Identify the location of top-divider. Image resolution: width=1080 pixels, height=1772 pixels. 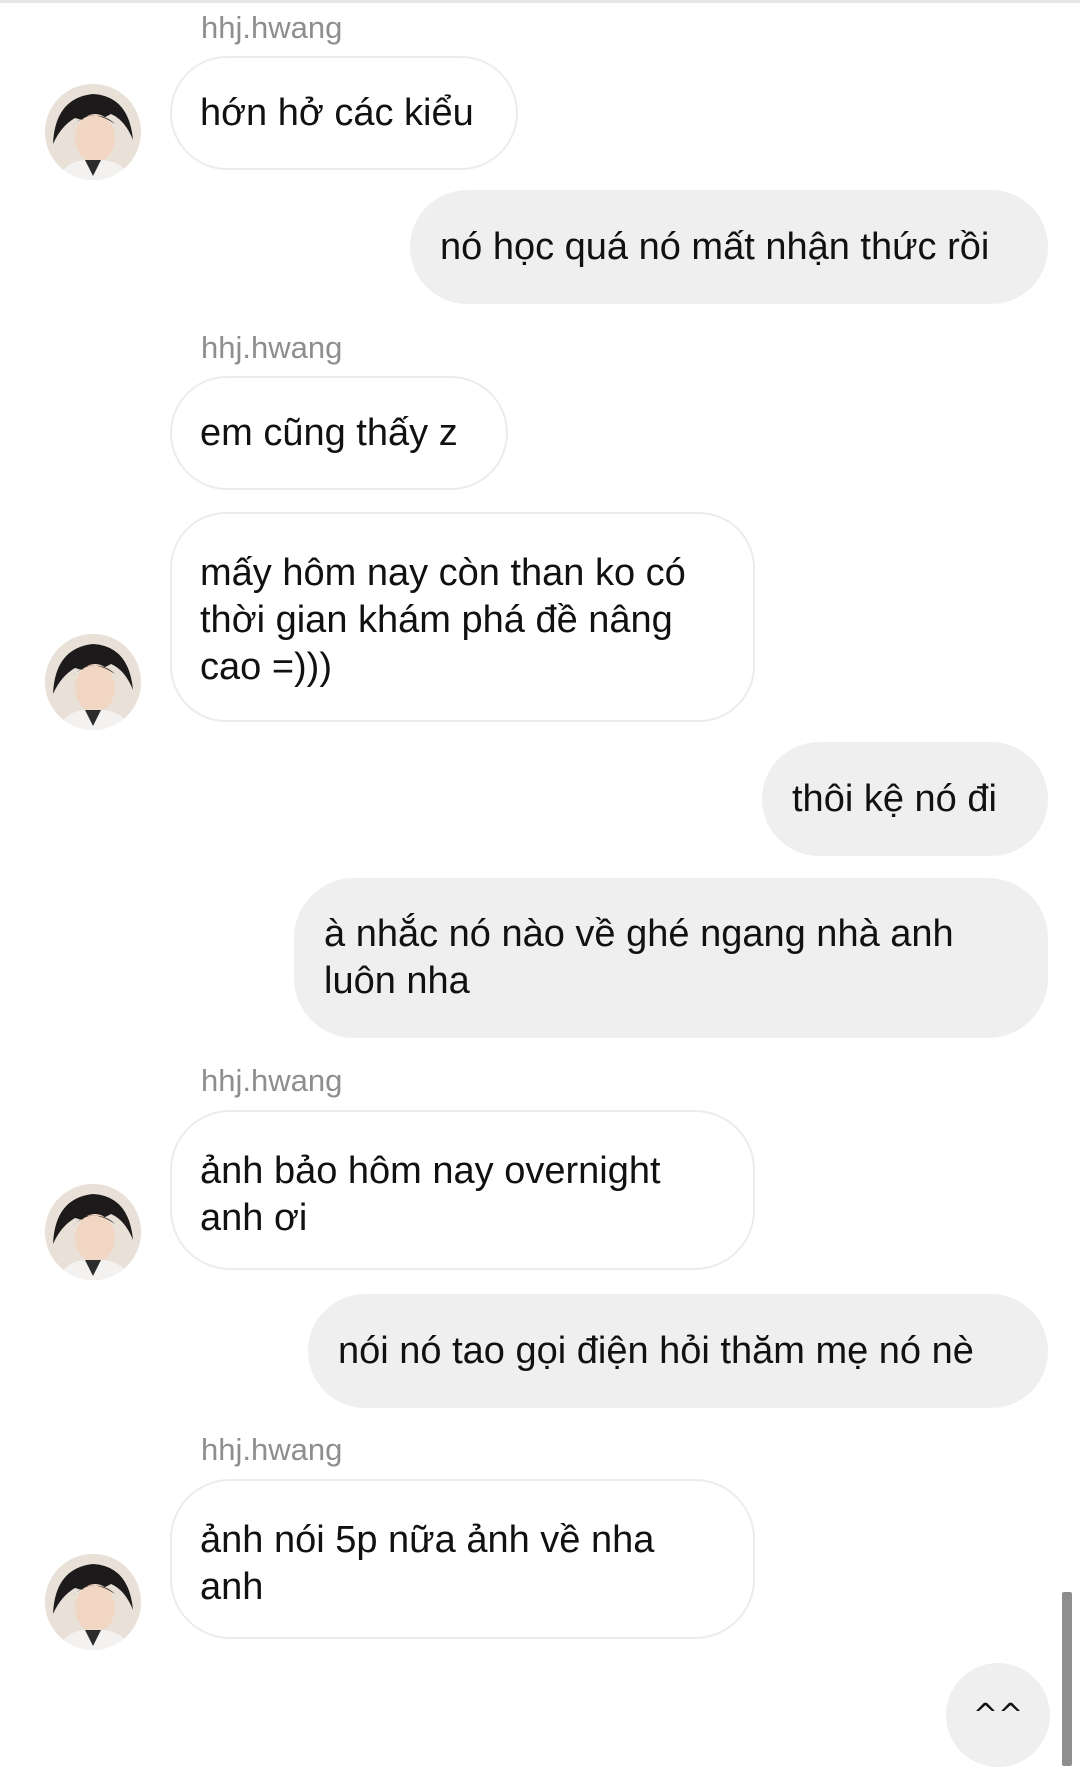
(540, 1).